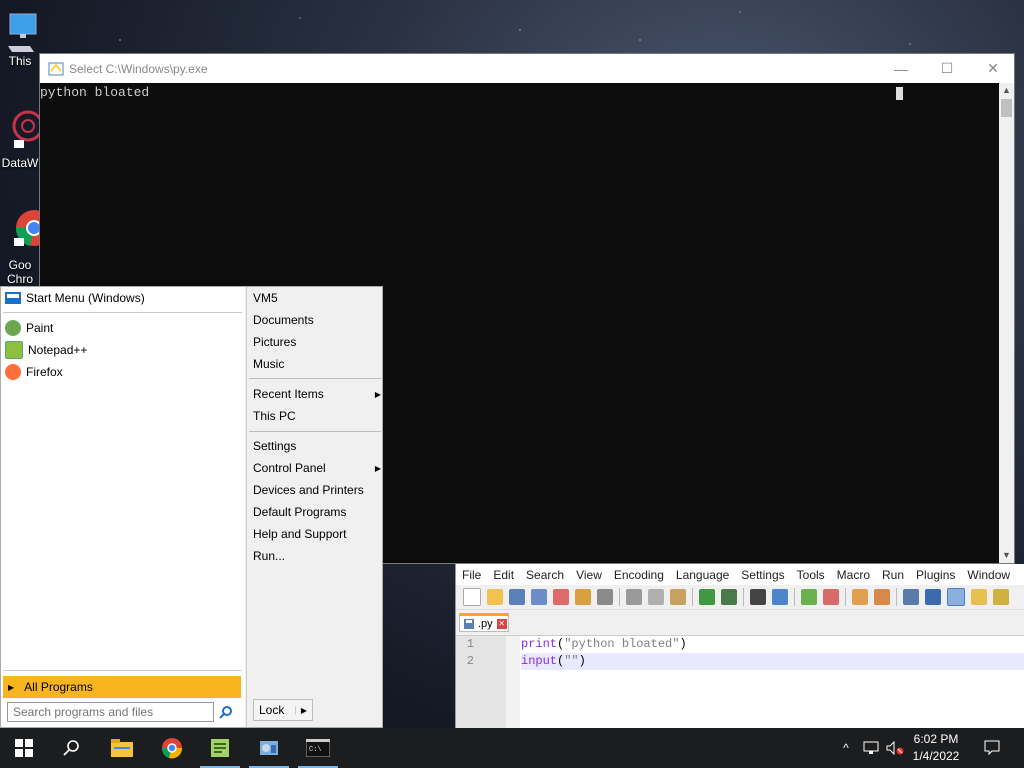 The width and height of the screenshot is (1024, 768). Describe the element at coordinates (274, 416) in the screenshot. I see `right-item-label: This PC` at that location.